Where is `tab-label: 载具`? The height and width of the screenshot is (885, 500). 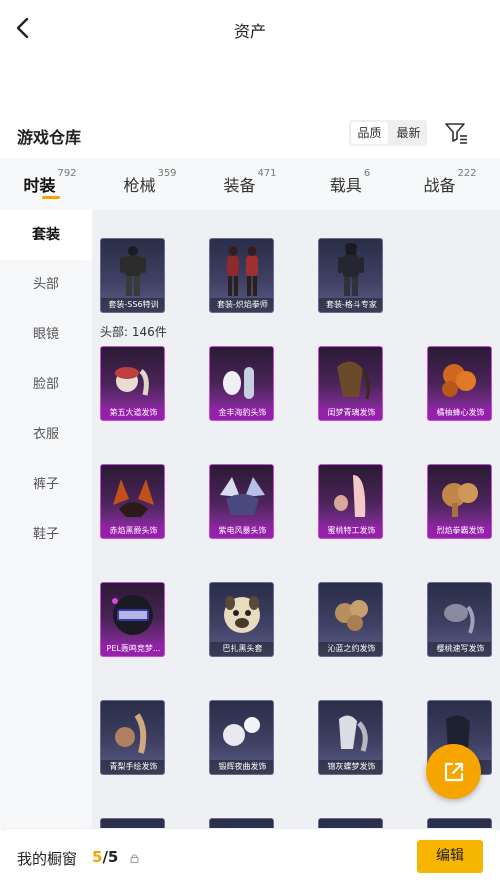 tab-label: 载具 is located at coordinates (345, 185).